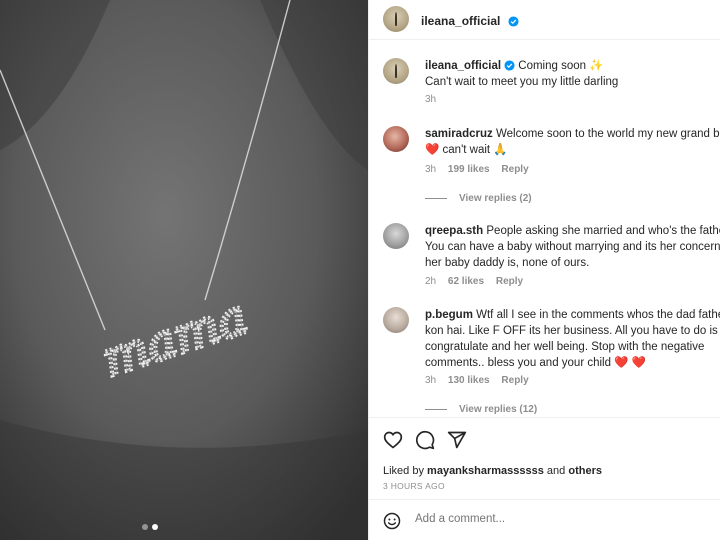 This screenshot has width=720, height=540. What do you see at coordinates (463, 66) in the screenshot?
I see `caption-username: ileana_official` at bounding box center [463, 66].